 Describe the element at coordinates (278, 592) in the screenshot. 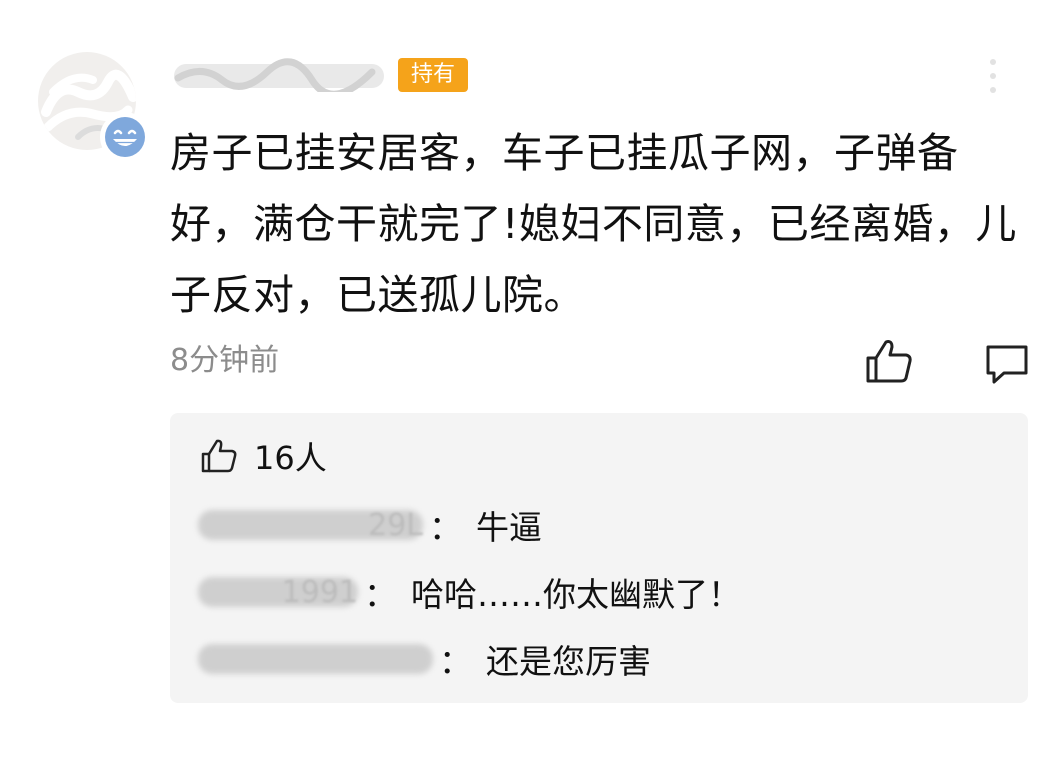

I see `reply-username-redacted: 1991` at that location.